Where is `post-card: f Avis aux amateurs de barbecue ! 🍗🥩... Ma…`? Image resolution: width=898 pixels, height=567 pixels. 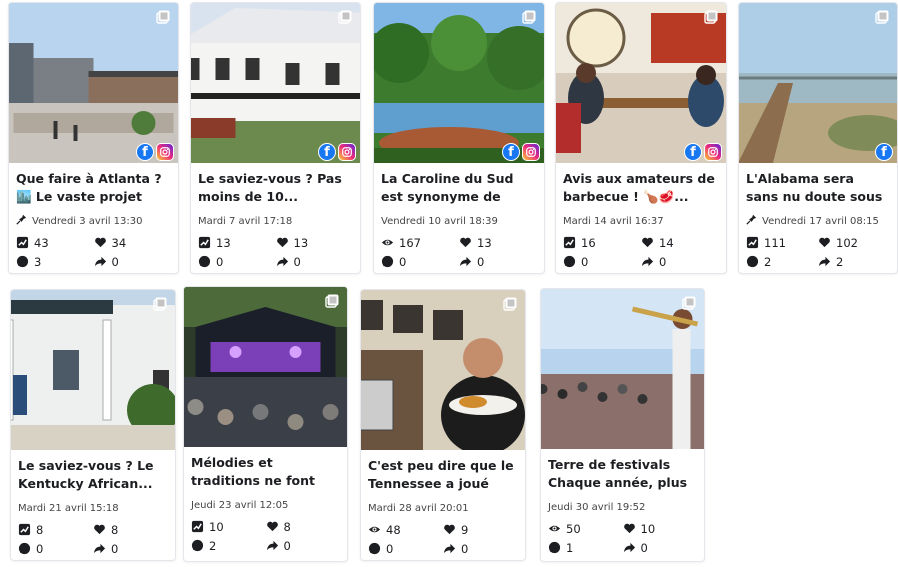 post-card: f Avis aux amateurs de barbecue ! 🍗🥩... Ma… is located at coordinates (641, 138).